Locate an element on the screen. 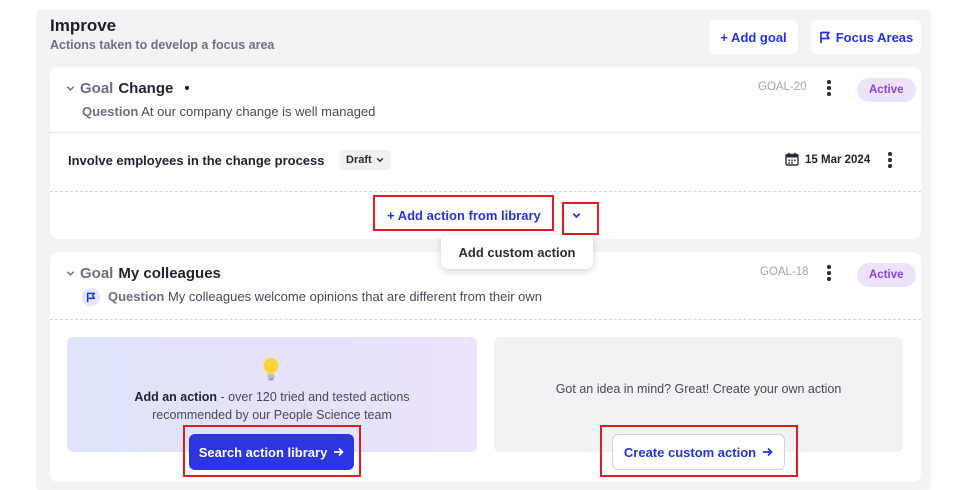  add-custom-action-menu-item: Add custom action is located at coordinates (517, 252).